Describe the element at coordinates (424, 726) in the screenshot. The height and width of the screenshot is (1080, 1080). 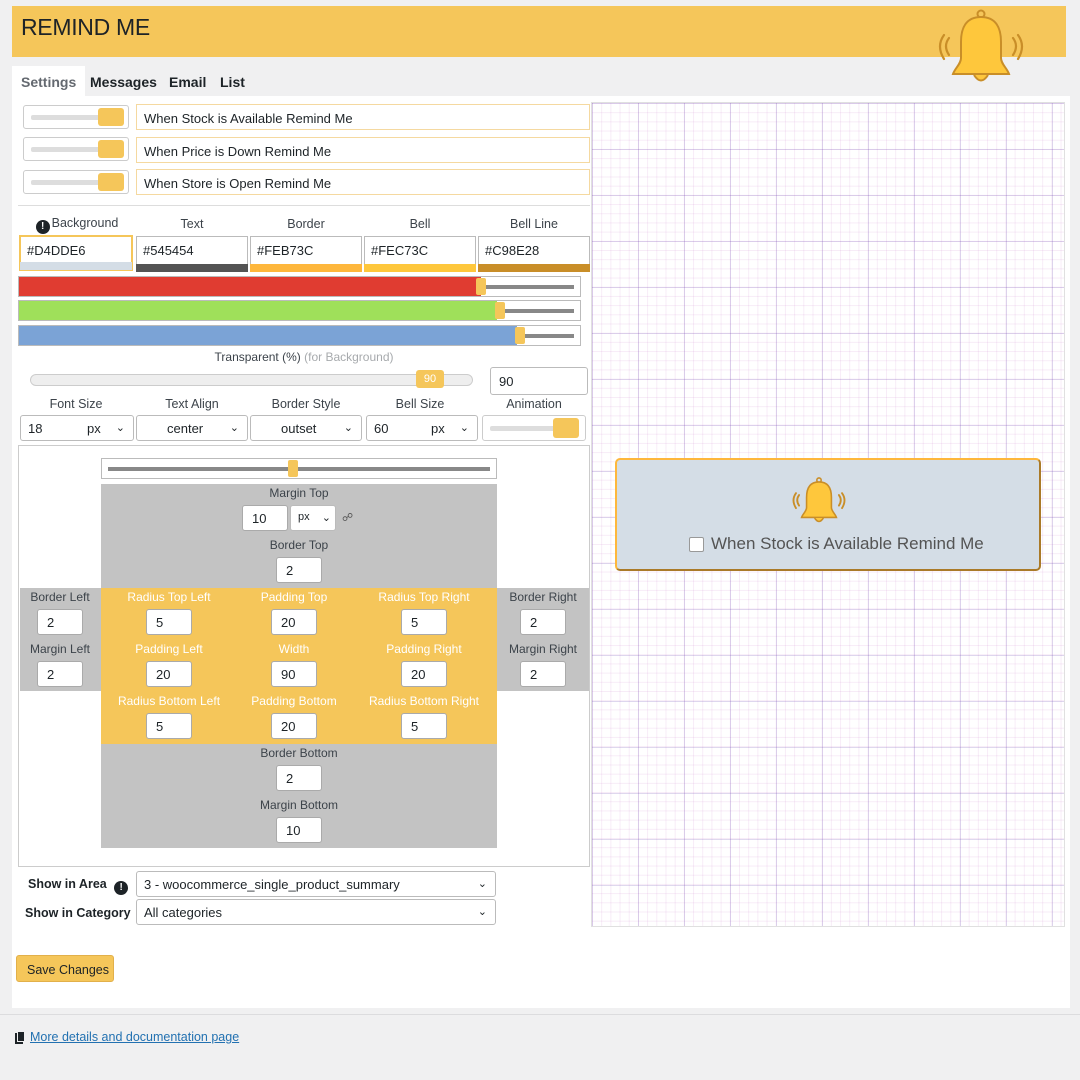
I see `radius-bottom-right-input: 5` at that location.